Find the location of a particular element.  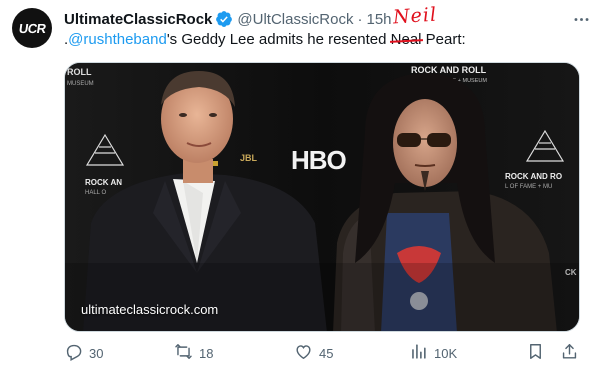

verified-badge-icon is located at coordinates (224, 19).